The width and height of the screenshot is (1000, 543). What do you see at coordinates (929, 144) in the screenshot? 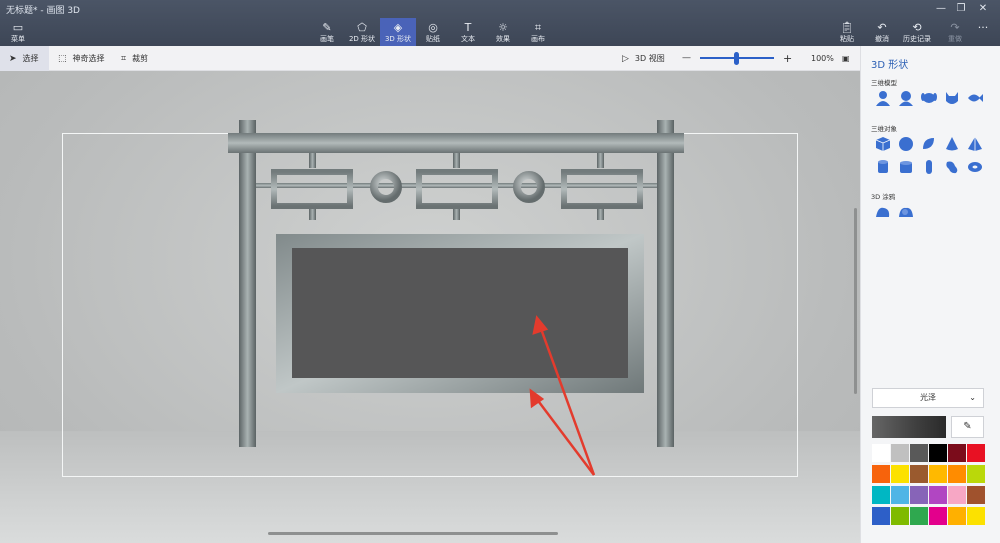
I see `hemisphere-icon` at bounding box center [929, 144].